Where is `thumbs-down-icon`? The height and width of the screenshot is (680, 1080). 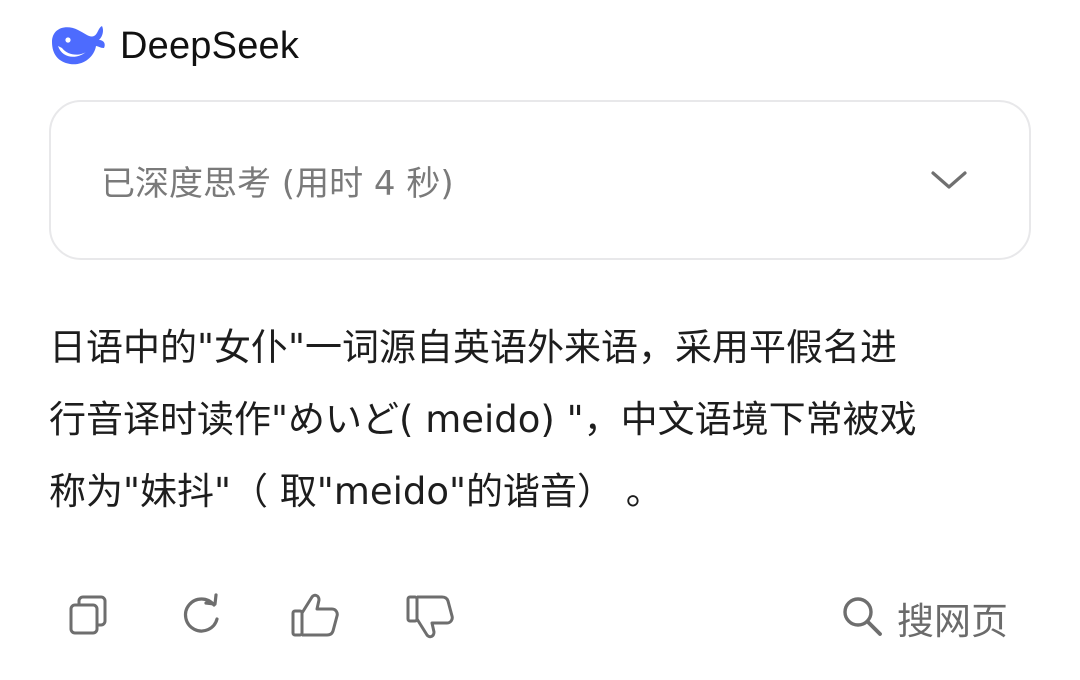
thumbs-down-icon is located at coordinates (430, 618).